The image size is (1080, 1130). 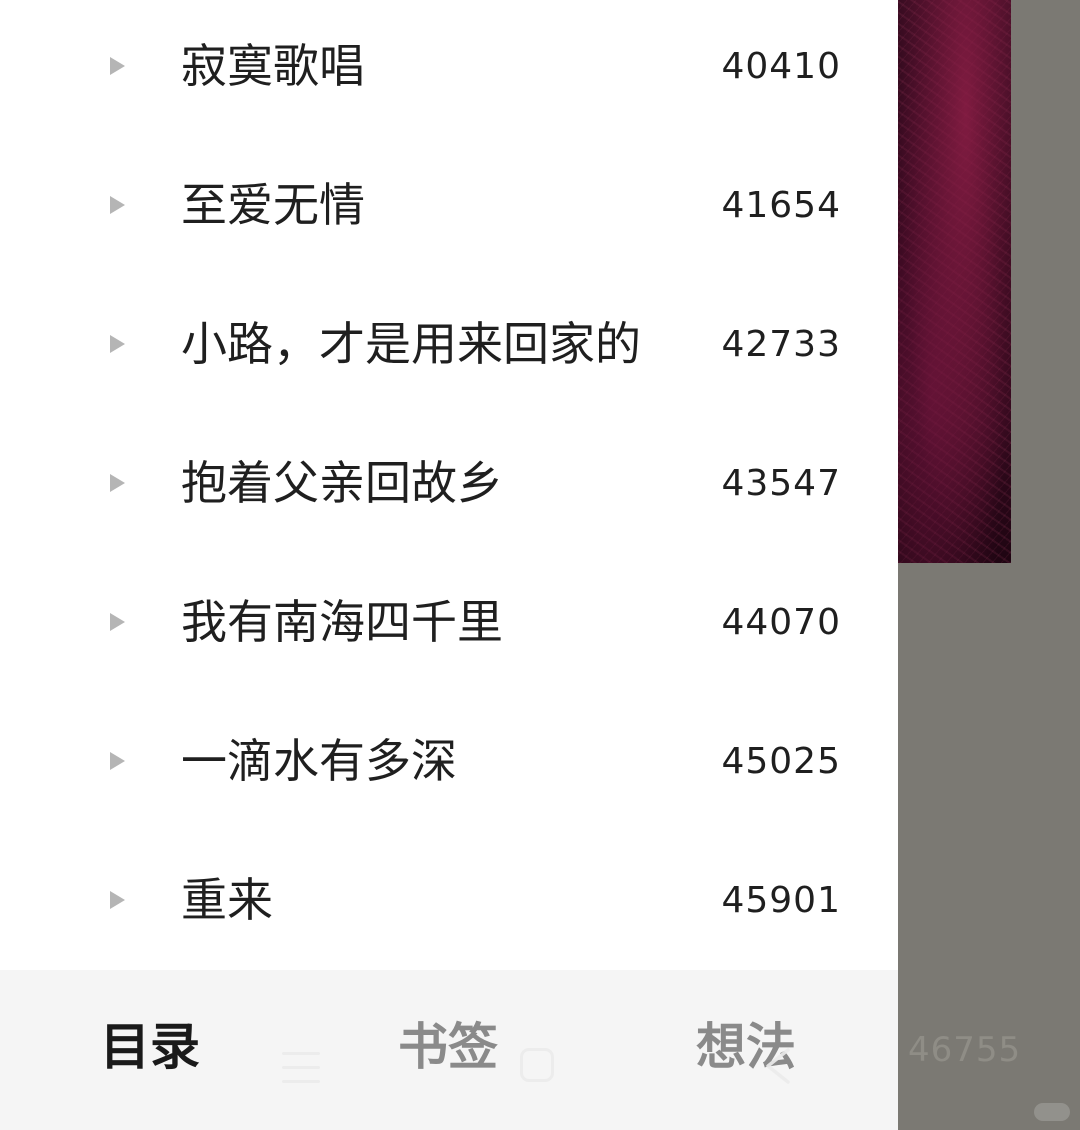 I want to click on chapter-row: 寂寞歌唱 40410, so click(x=449, y=69).